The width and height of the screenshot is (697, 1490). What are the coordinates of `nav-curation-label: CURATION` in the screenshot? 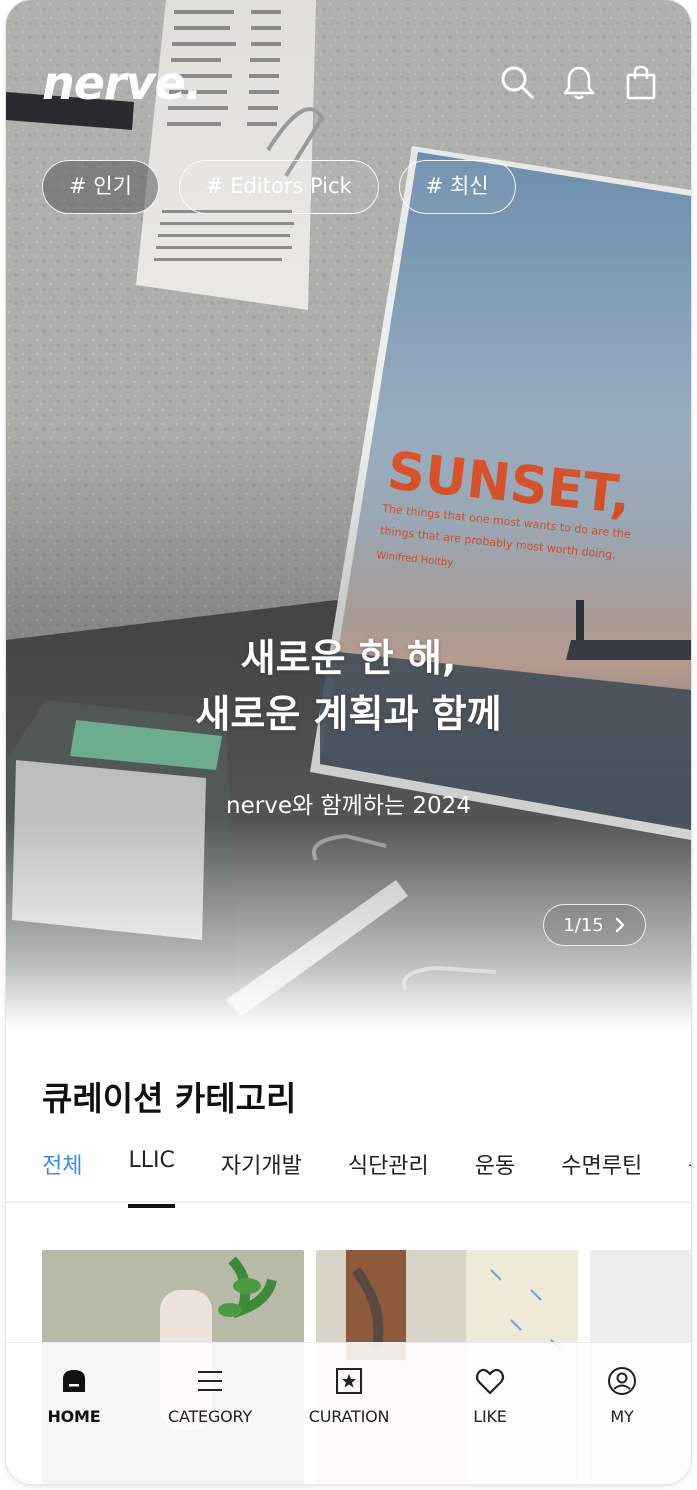 It's located at (349, 1416).